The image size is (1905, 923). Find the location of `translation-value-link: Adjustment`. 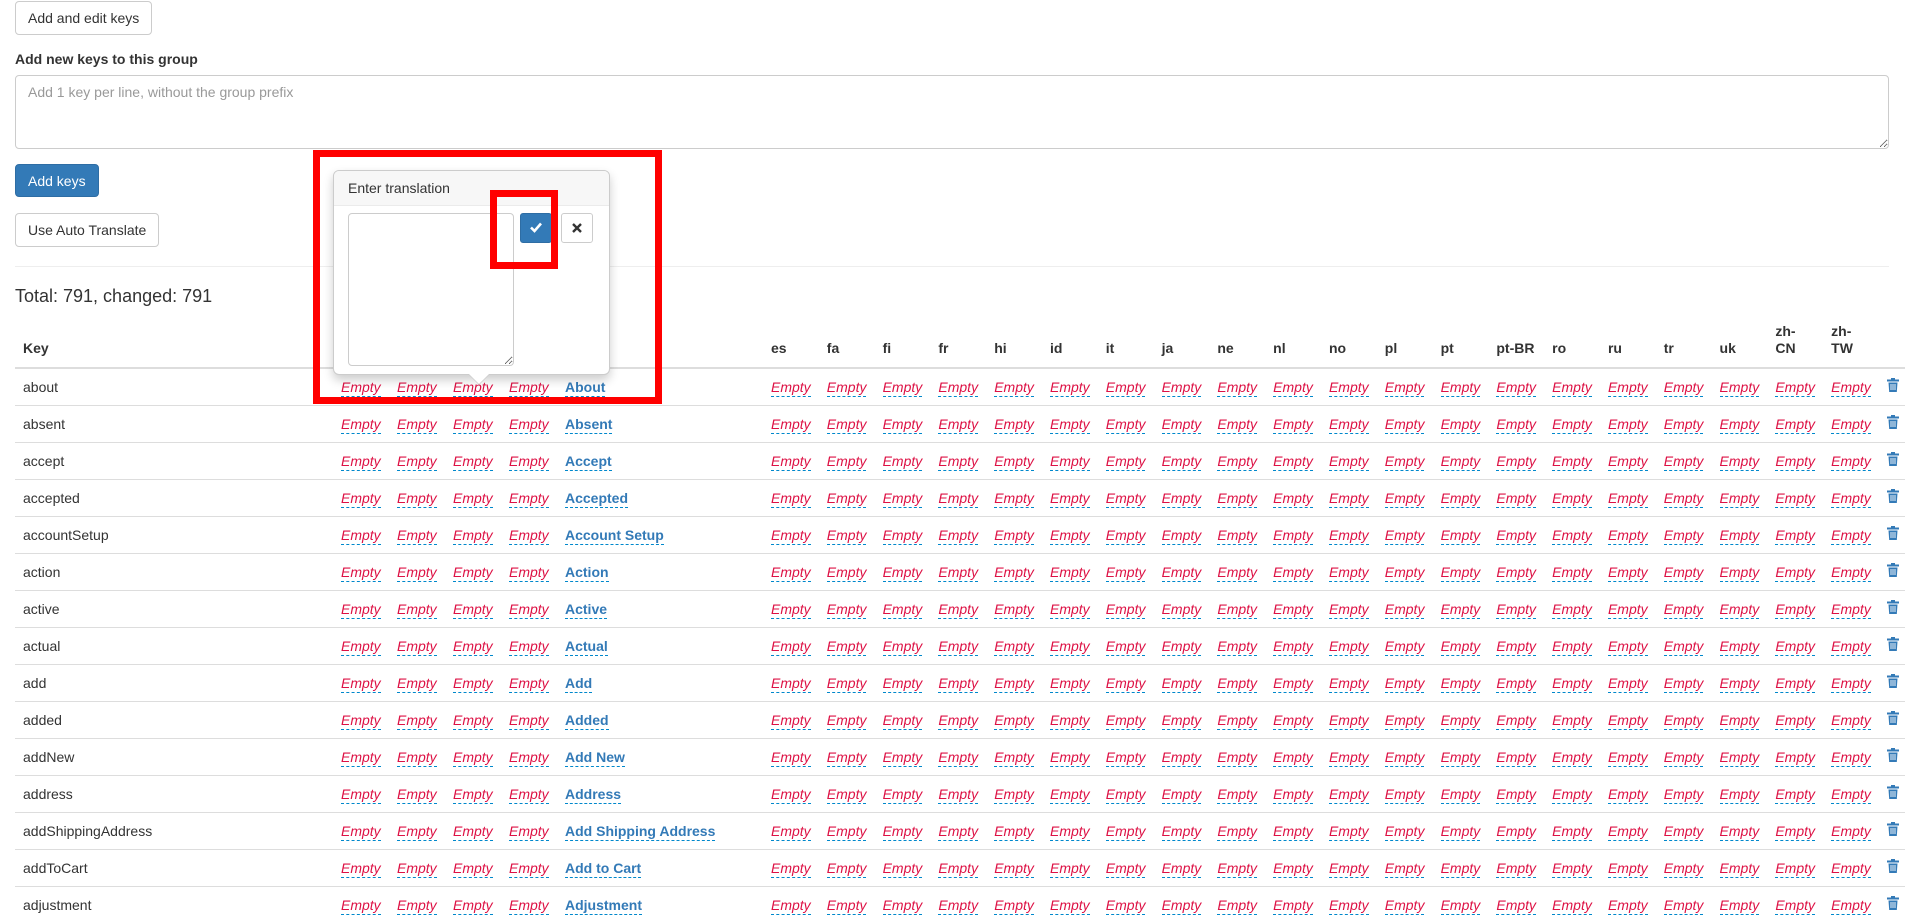

translation-value-link: Adjustment is located at coordinates (603, 905).